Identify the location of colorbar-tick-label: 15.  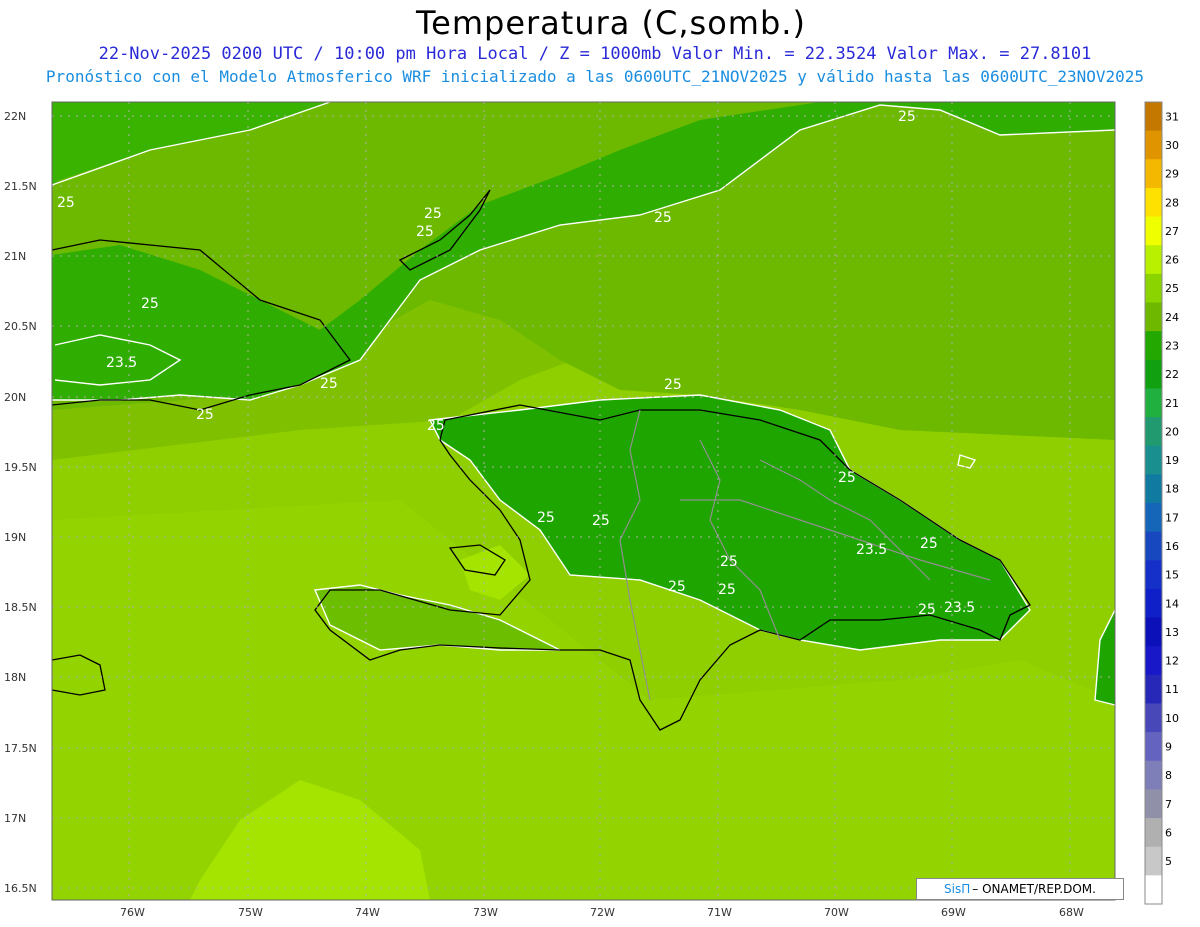
(1172, 575).